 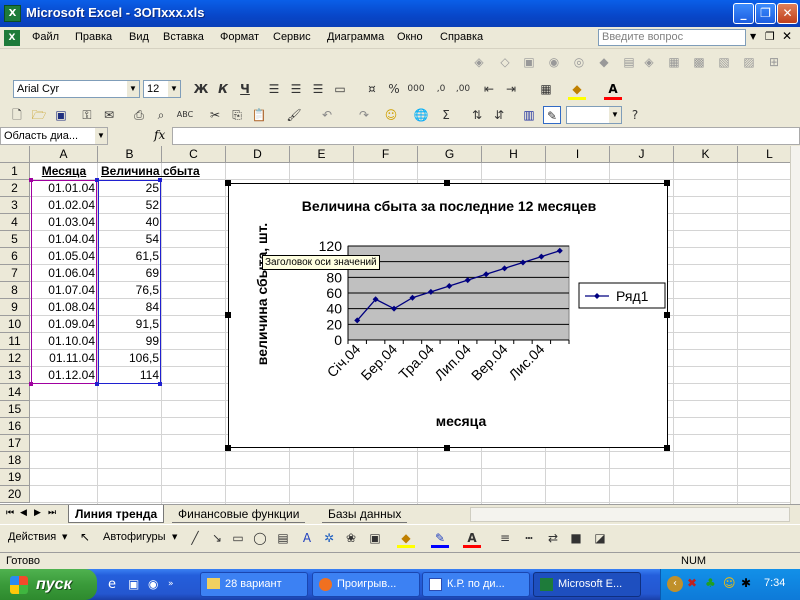 I want to click on menu-window: Окно, so click(x=410, y=37).